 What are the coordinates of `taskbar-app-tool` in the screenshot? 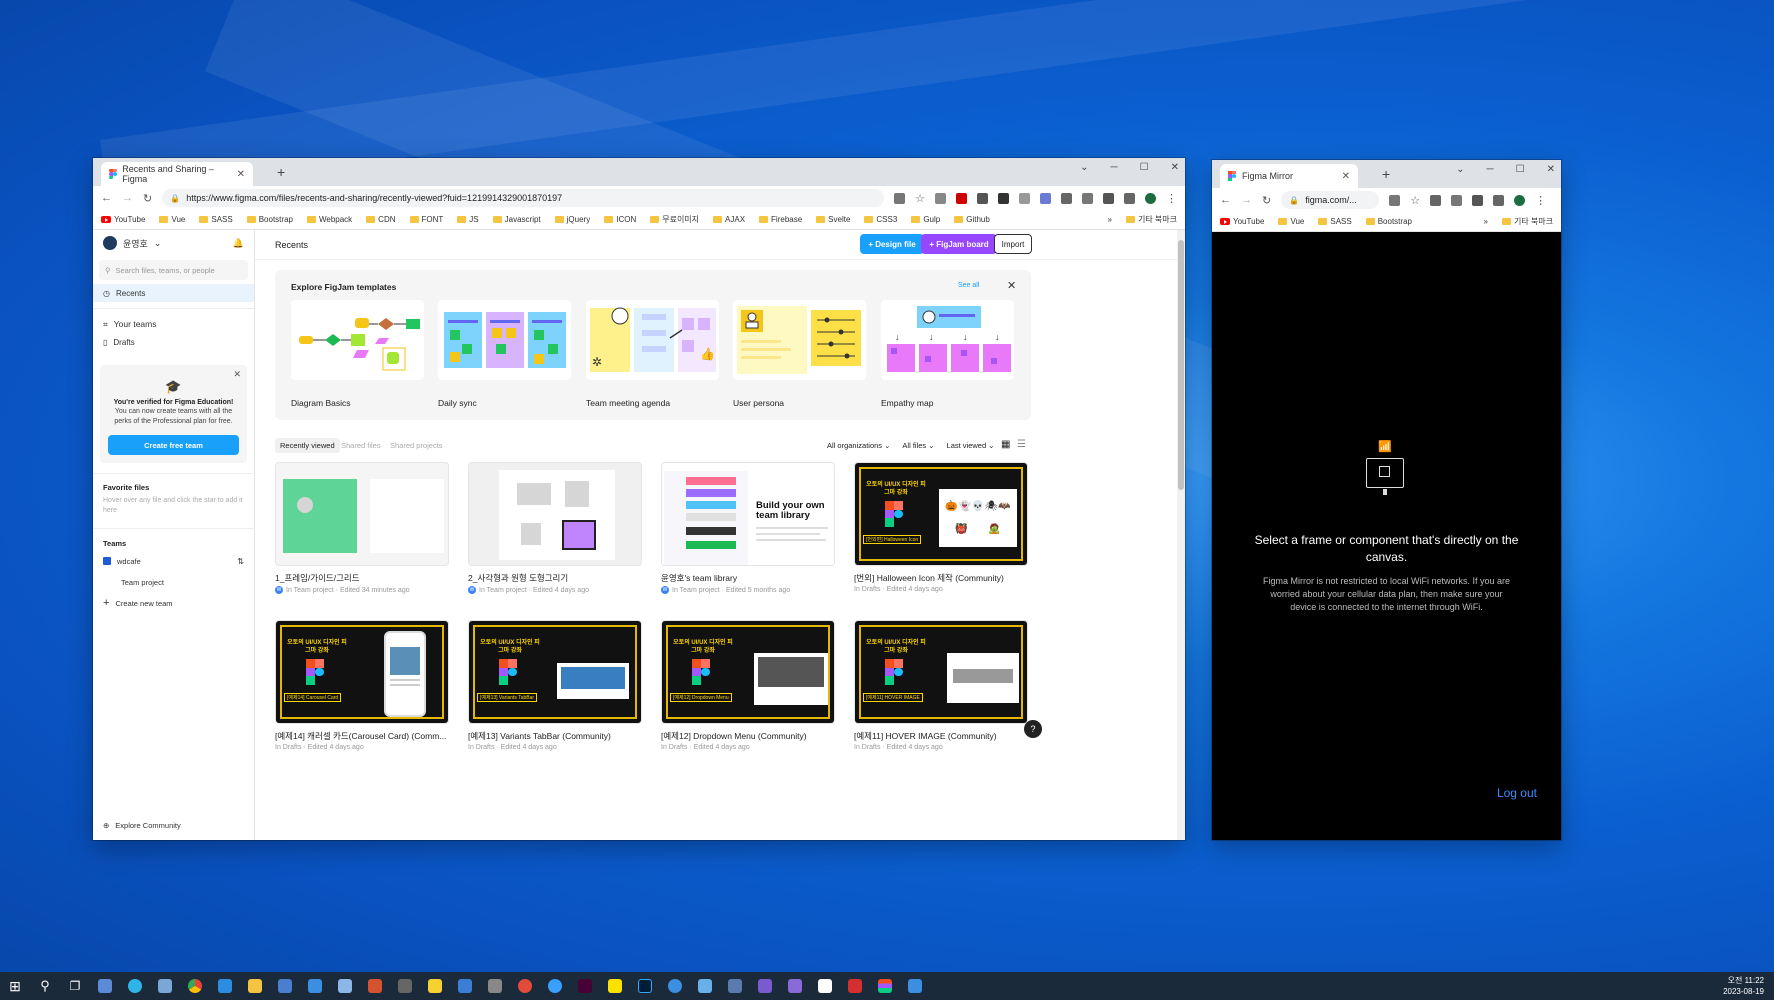 It's located at (105, 986).